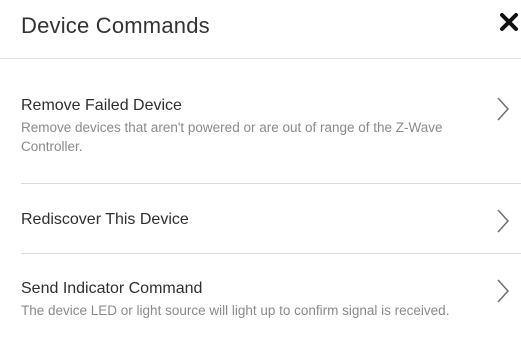 The image size is (521, 362). What do you see at coordinates (101, 105) in the screenshot?
I see `command-title: Remove Failed Device` at bounding box center [101, 105].